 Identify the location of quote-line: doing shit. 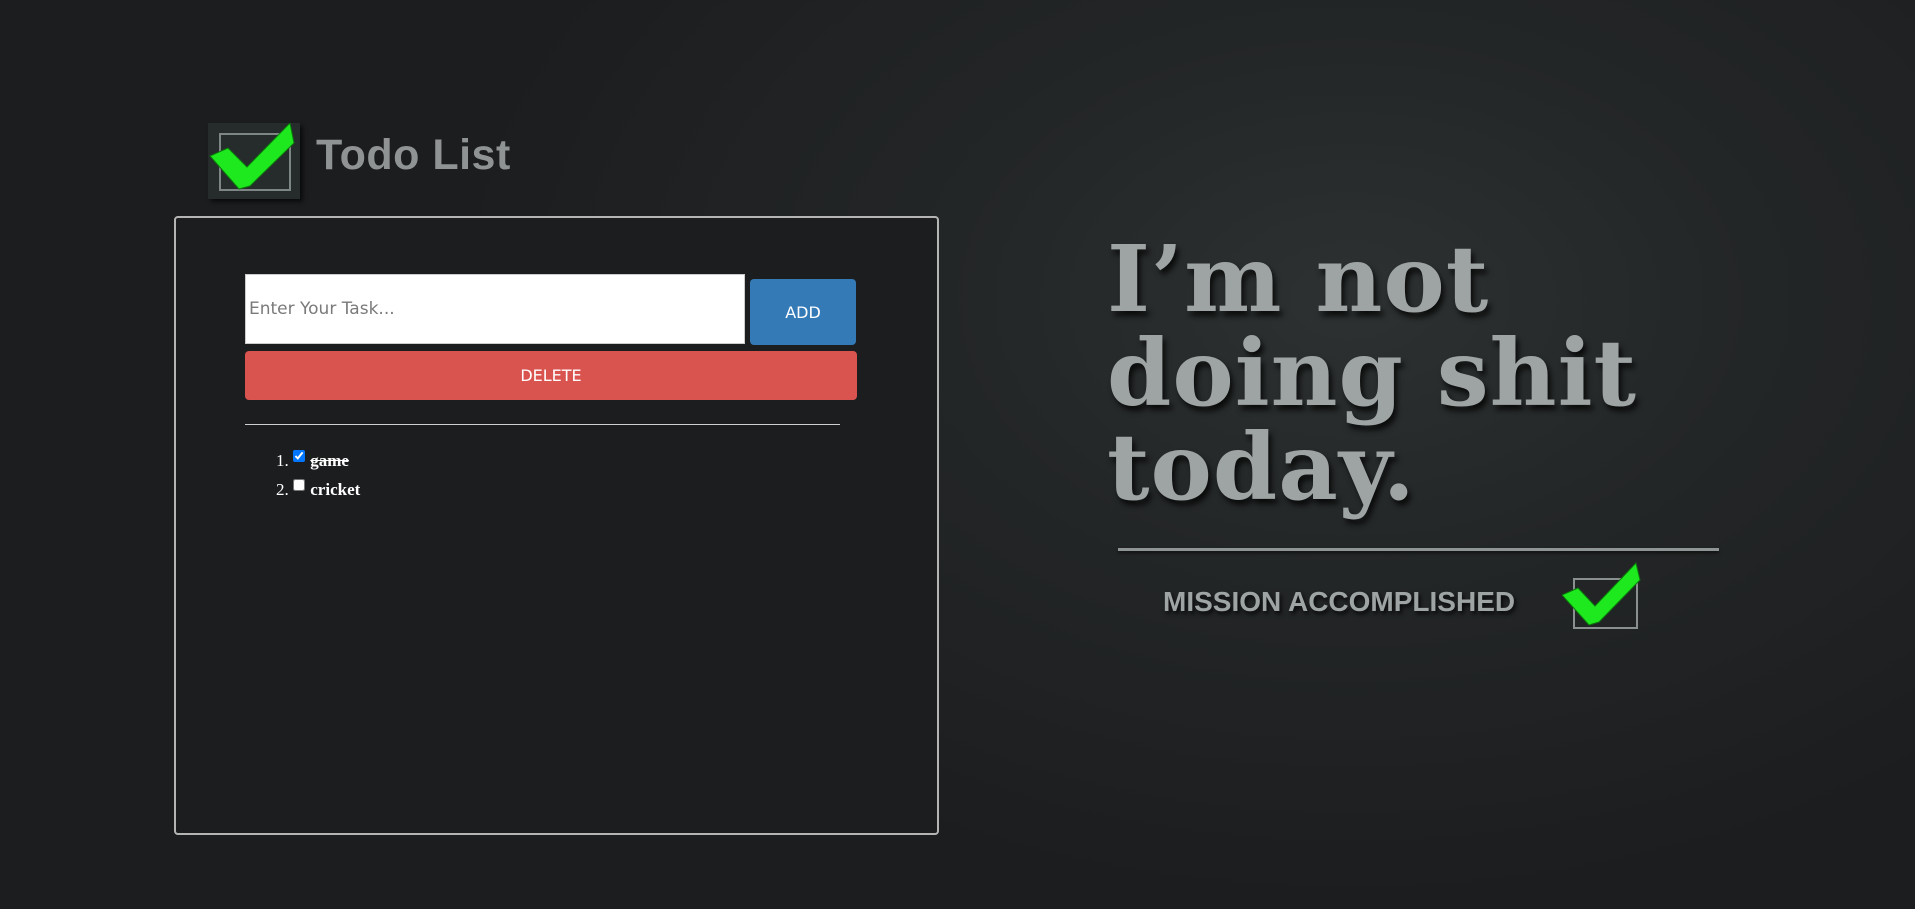
(1372, 373).